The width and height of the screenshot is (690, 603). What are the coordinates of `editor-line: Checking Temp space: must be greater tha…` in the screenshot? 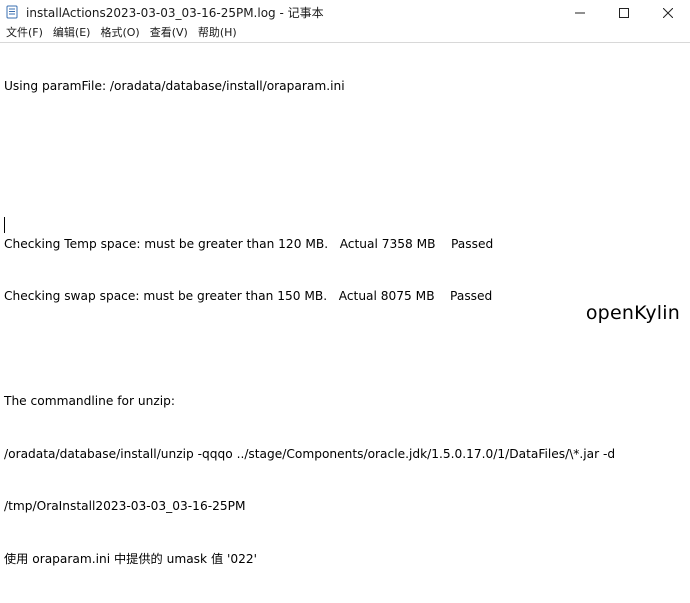 It's located at (249, 243).